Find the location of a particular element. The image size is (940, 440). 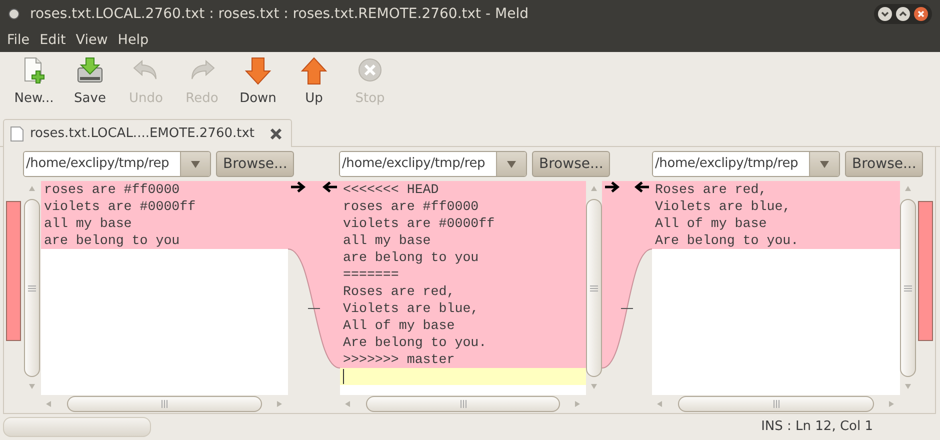

cursor-position: INS : Ln 12, Col 1 is located at coordinates (817, 427).